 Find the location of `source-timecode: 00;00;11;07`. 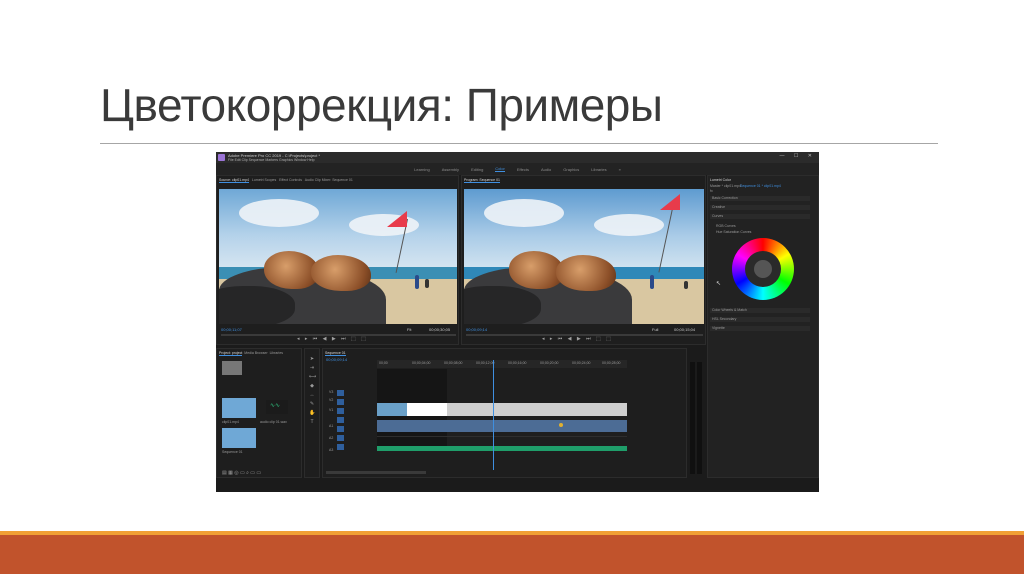

source-timecode: 00;00;11;07 is located at coordinates (231, 329).